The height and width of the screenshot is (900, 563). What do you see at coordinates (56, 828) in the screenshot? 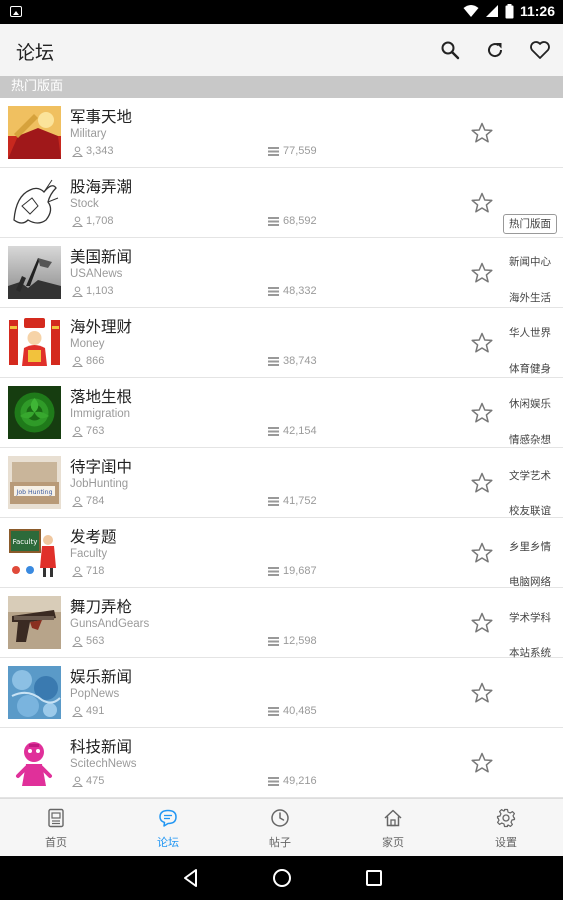
I see `tab-home: 首页` at bounding box center [56, 828].